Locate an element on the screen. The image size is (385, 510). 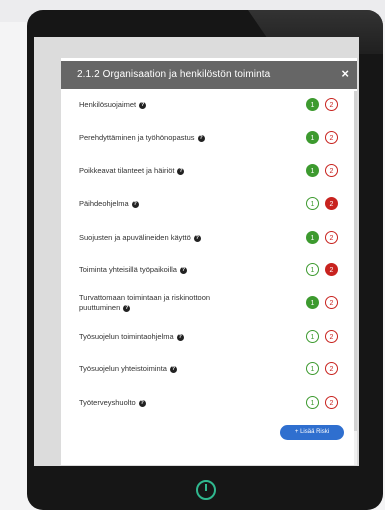
item-label: Työterveyshuolto? is located at coordinates (112, 402).